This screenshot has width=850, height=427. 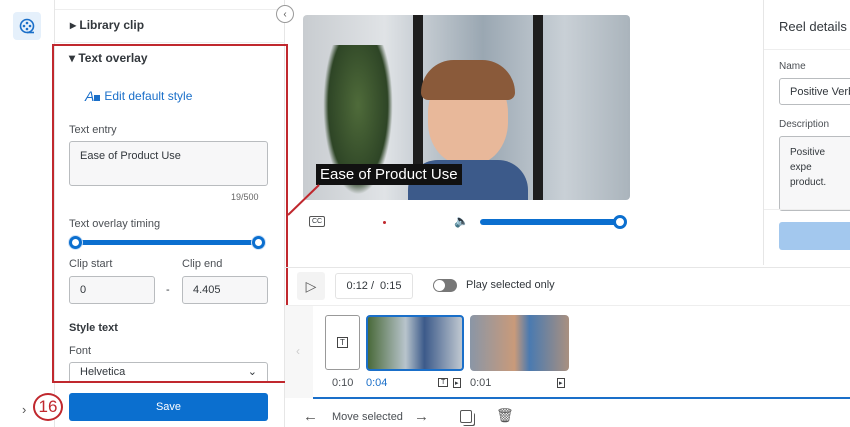 I want to click on expand-chevron-icon: ›, so click(x=24, y=409).